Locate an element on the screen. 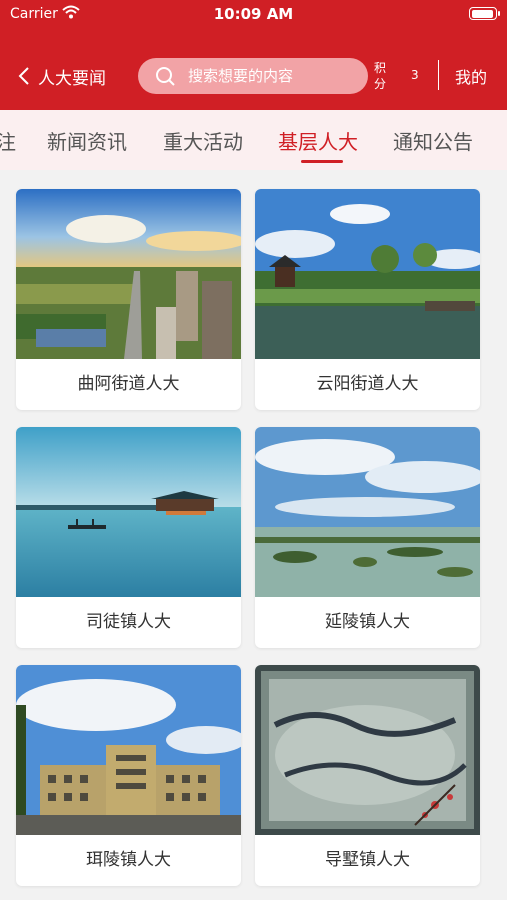 The image size is (507, 900). points-value: 3 is located at coordinates (415, 75).